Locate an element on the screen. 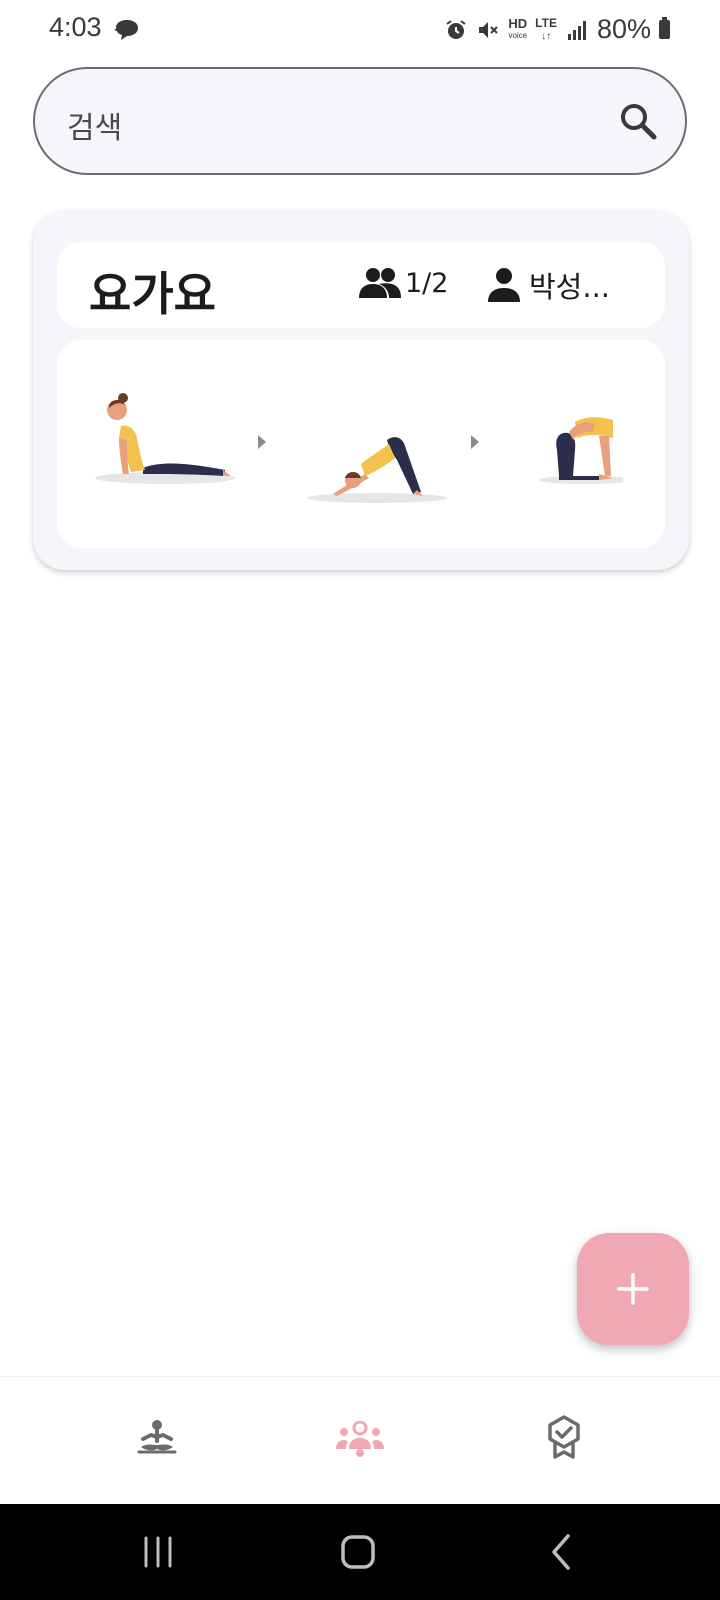 This screenshot has height=1600, width=720. person-icon is located at coordinates (504, 285).